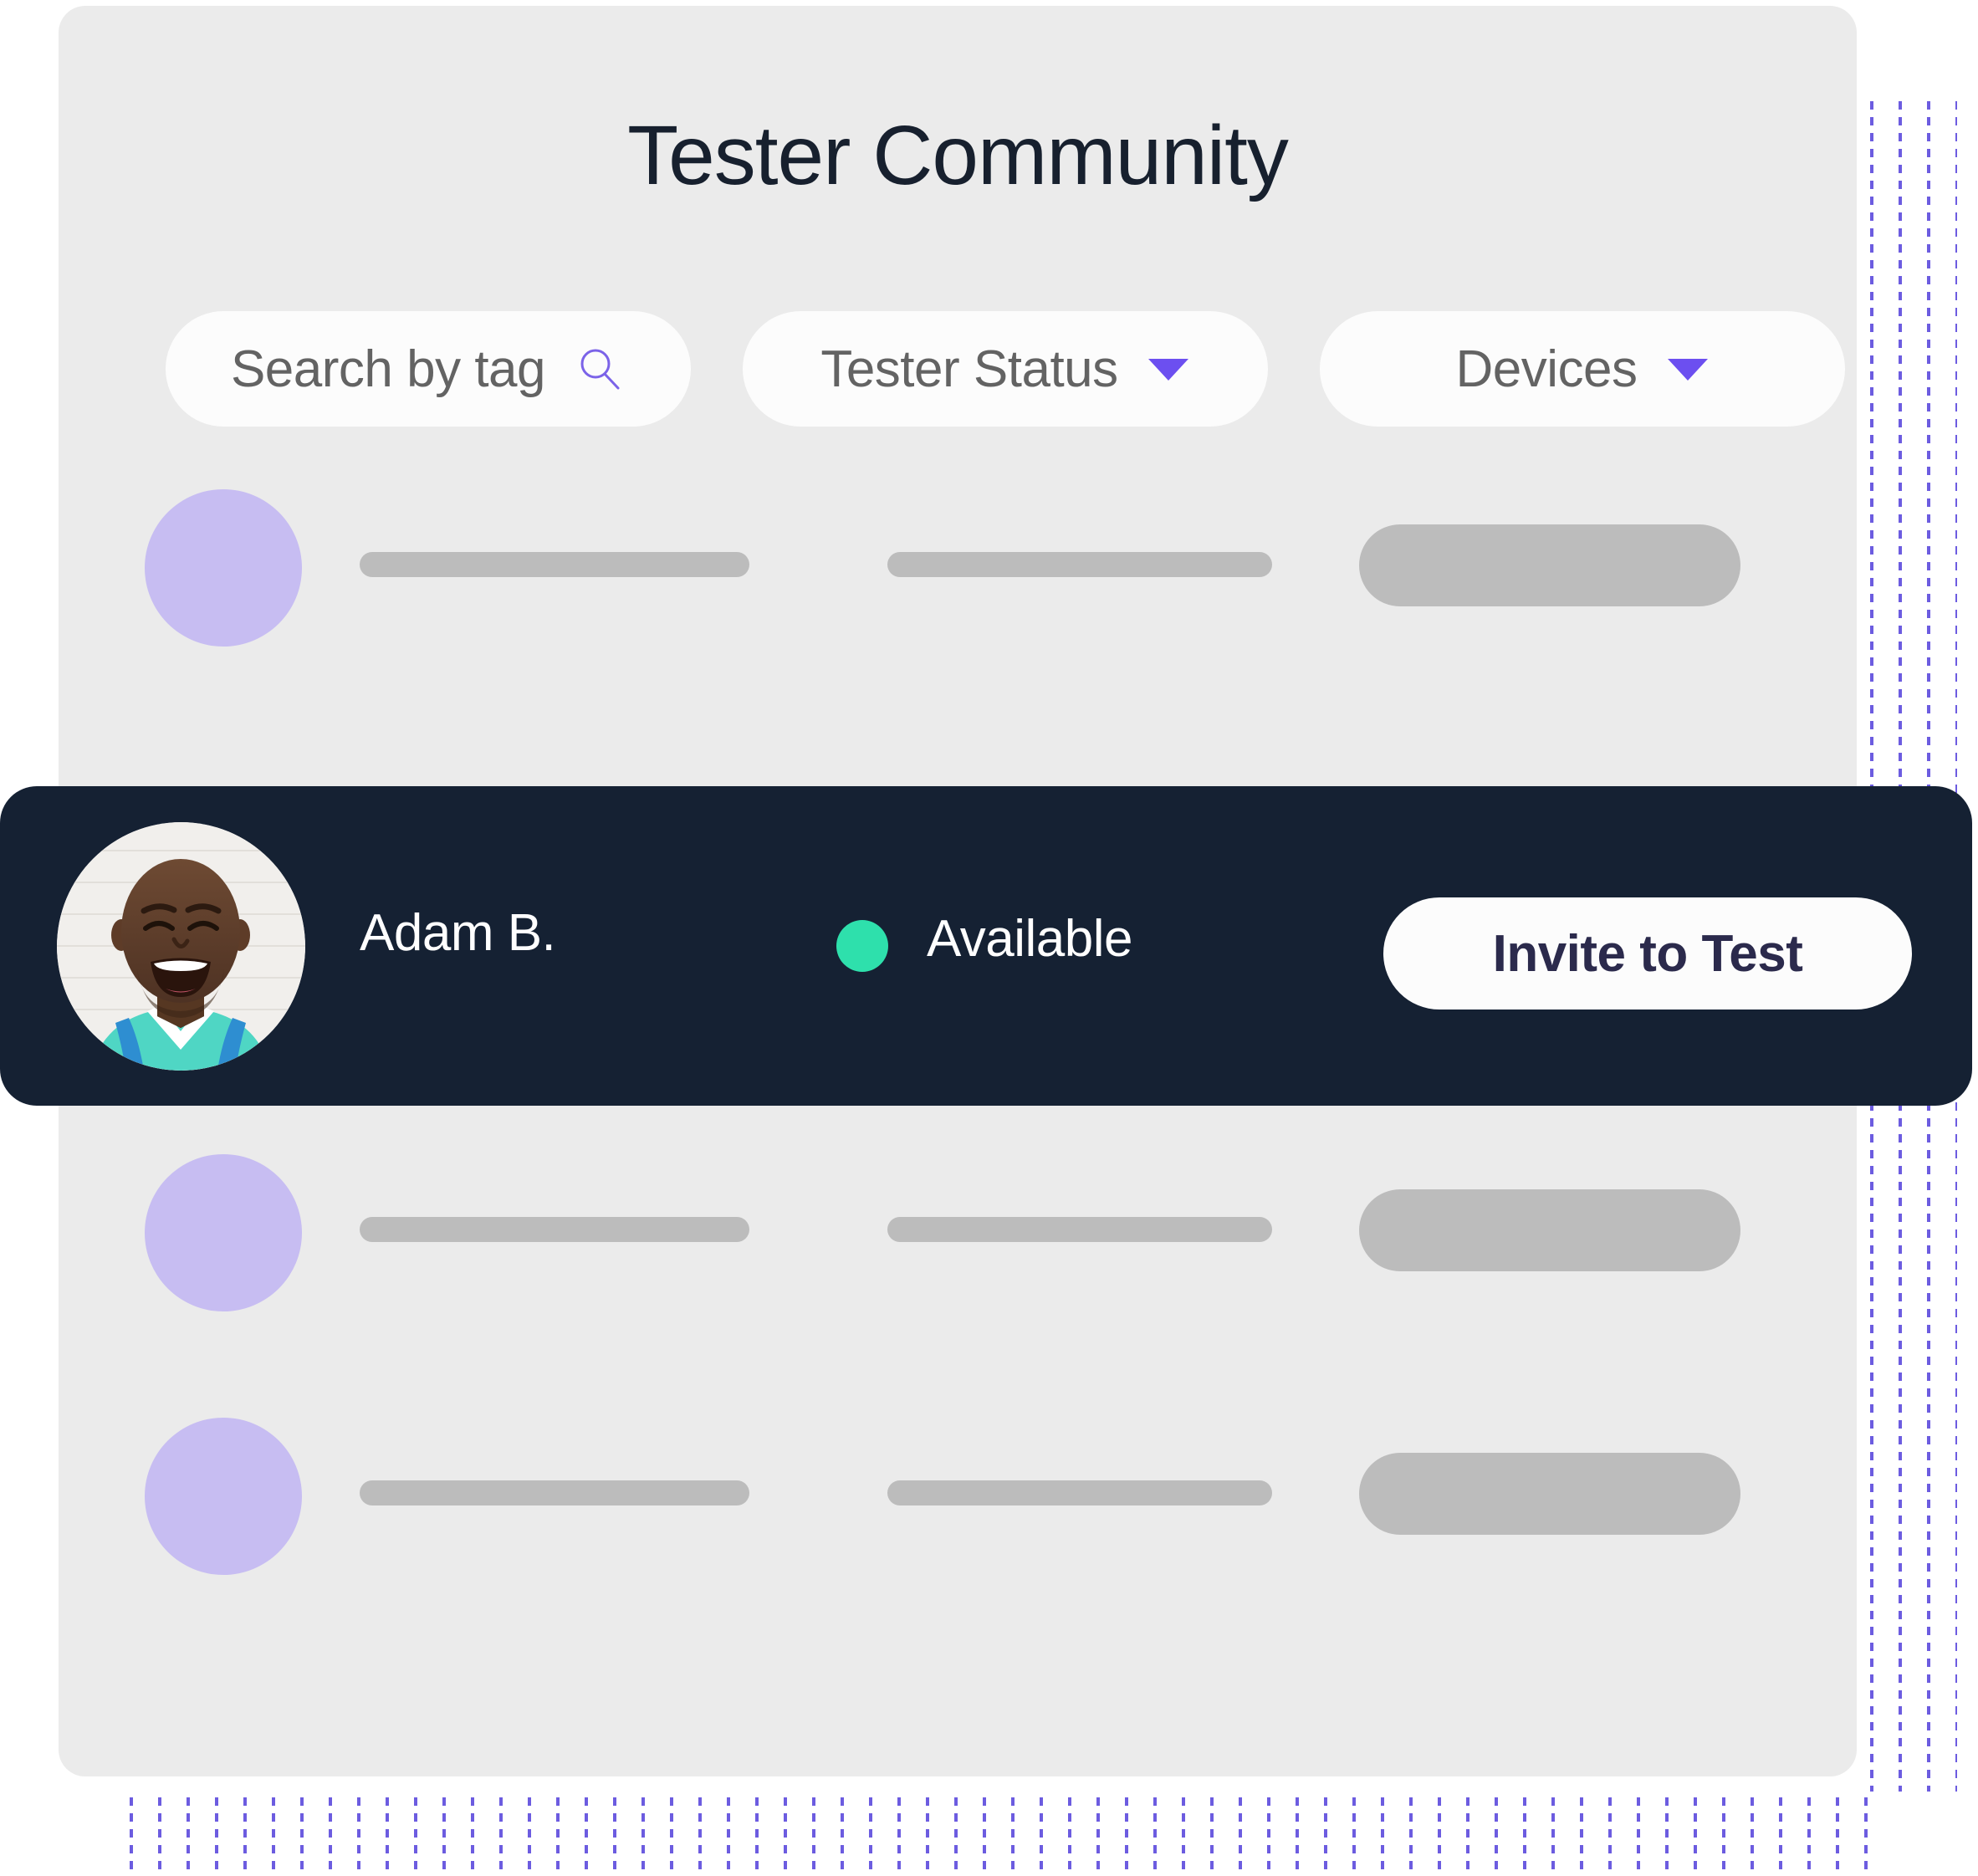 This screenshot has height=1876, width=1978. What do you see at coordinates (1029, 939) in the screenshot?
I see `status-badge-label: Available` at bounding box center [1029, 939].